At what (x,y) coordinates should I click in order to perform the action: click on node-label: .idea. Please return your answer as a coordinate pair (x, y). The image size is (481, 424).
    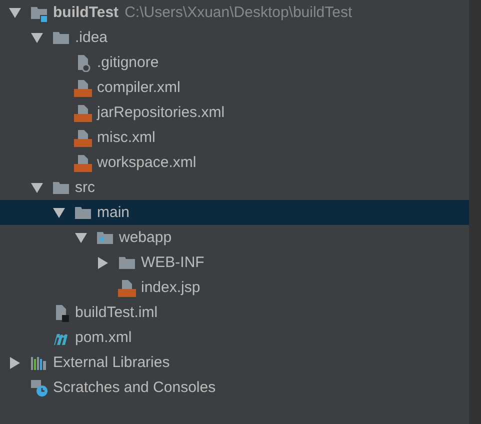
    Looking at the image, I should click on (91, 37).